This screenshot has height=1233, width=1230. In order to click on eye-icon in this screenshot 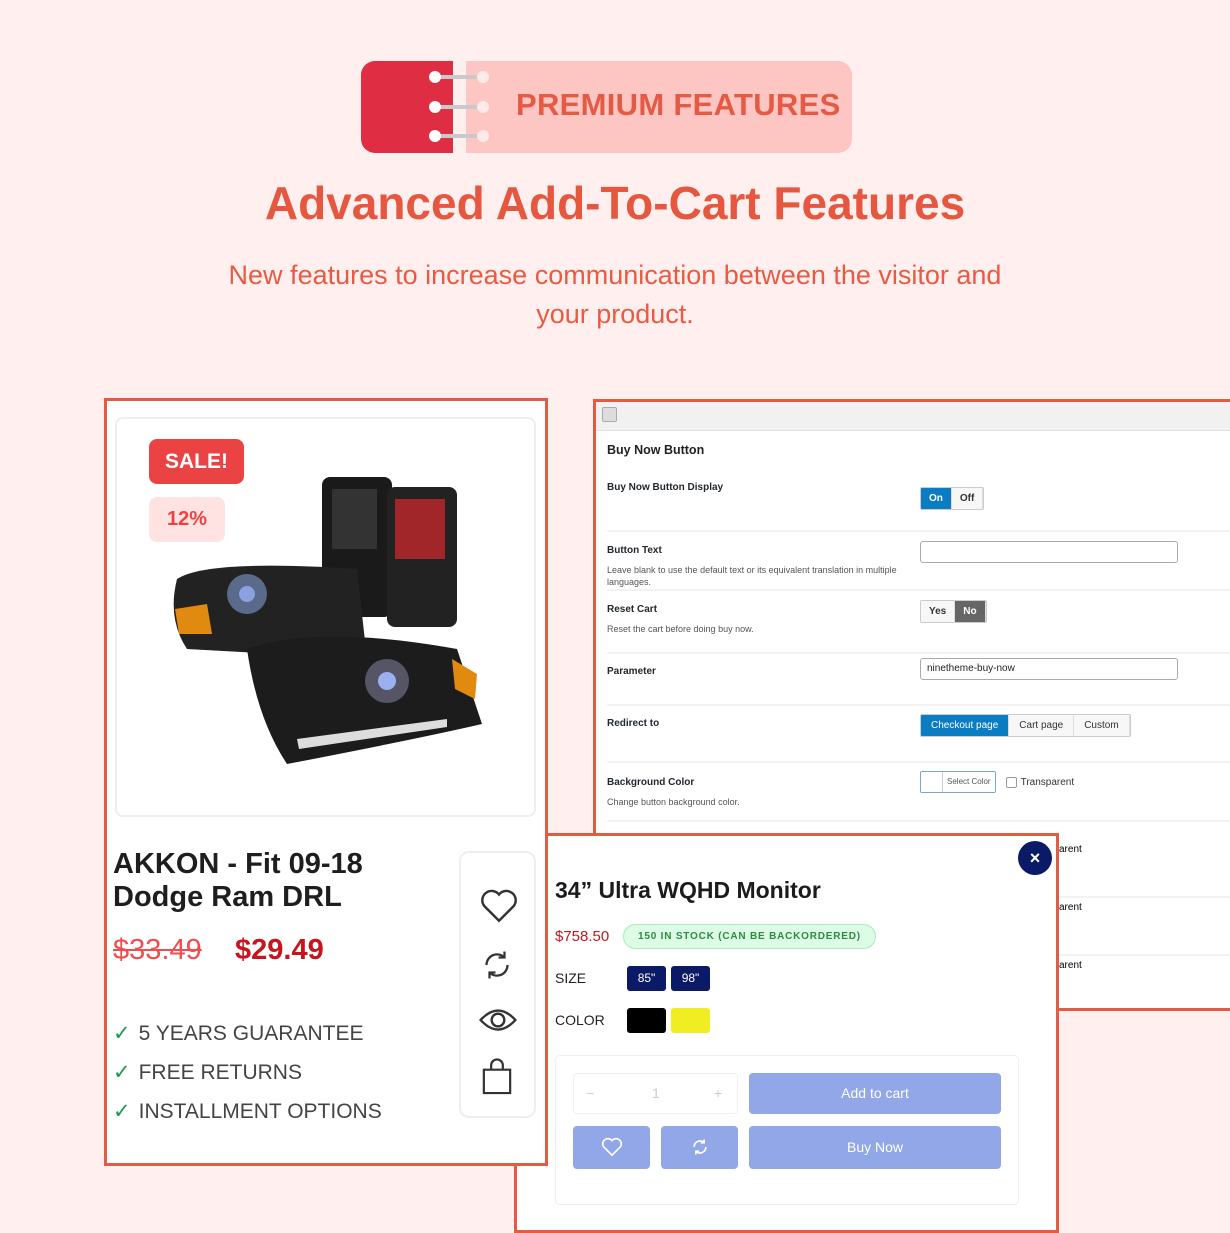, I will do `click(498, 1020)`.